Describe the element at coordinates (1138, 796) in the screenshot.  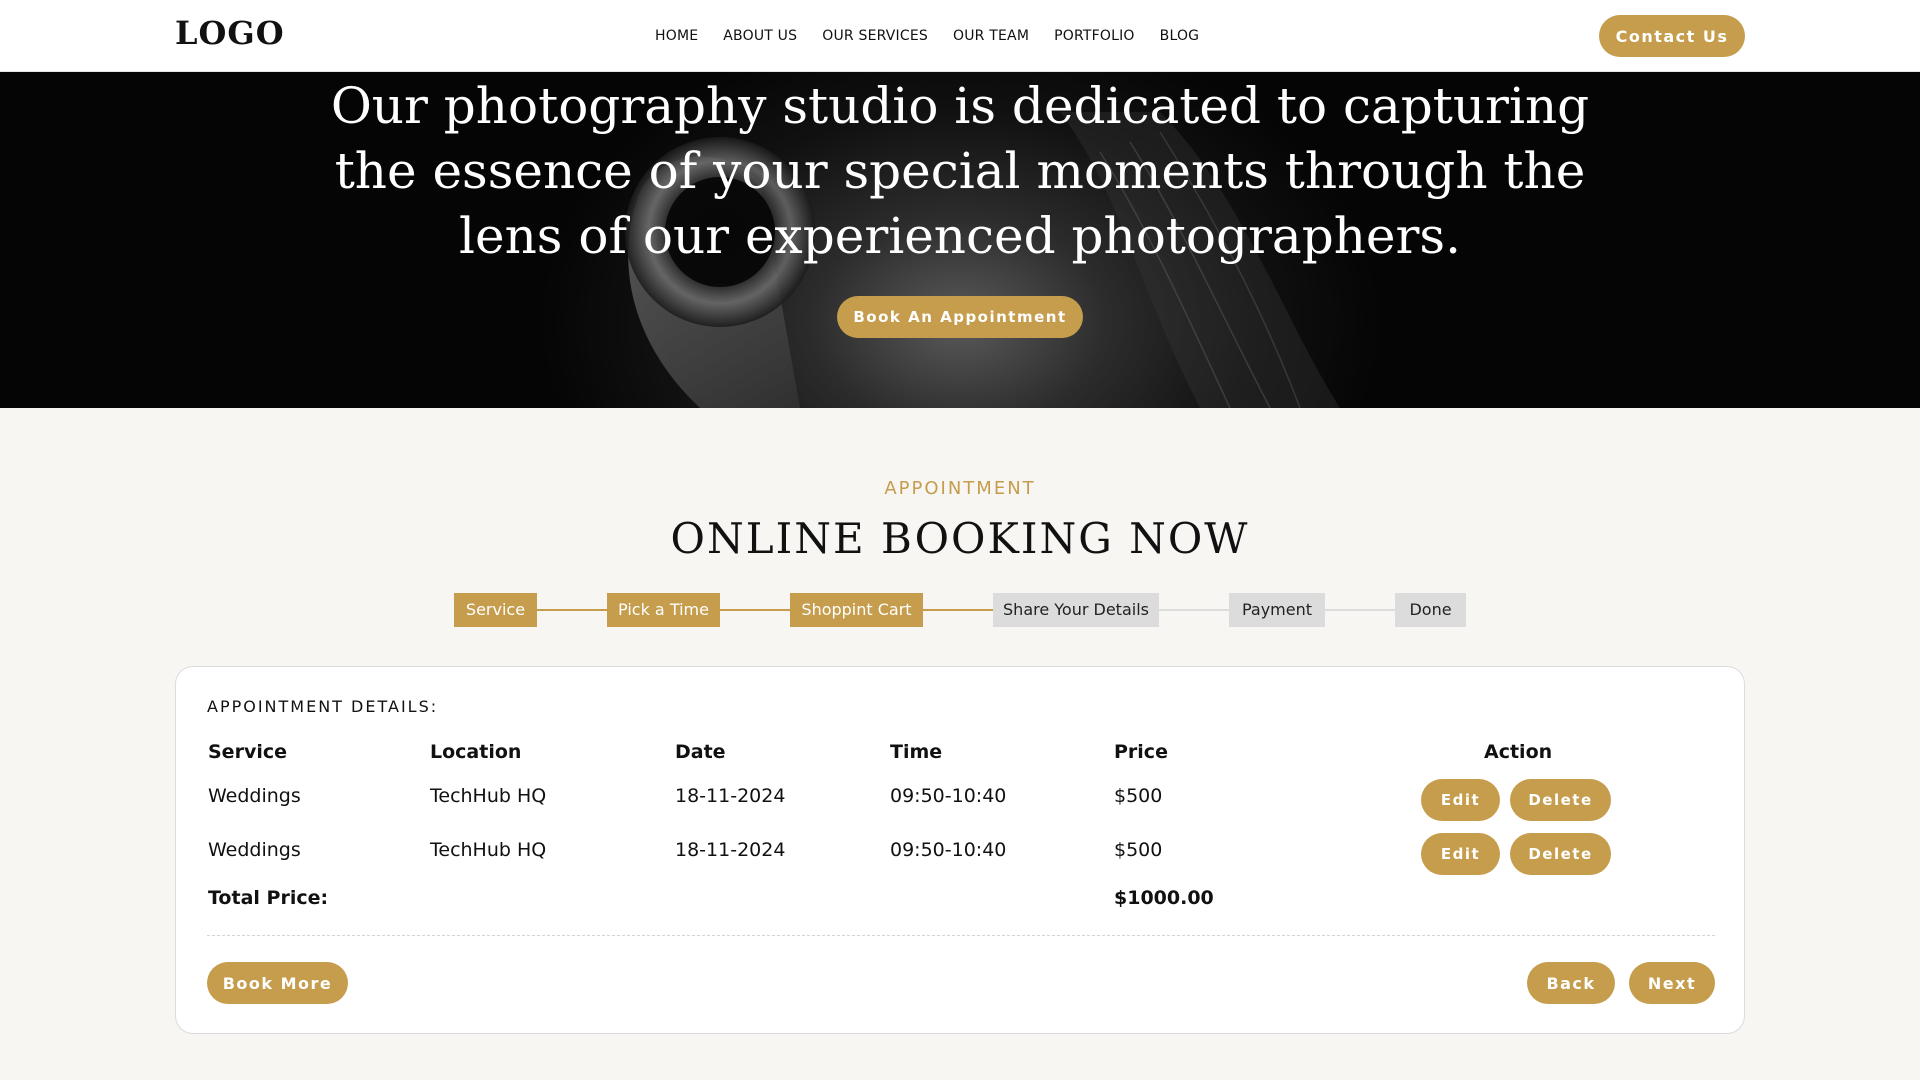
I see `row-1-price: $500` at that location.